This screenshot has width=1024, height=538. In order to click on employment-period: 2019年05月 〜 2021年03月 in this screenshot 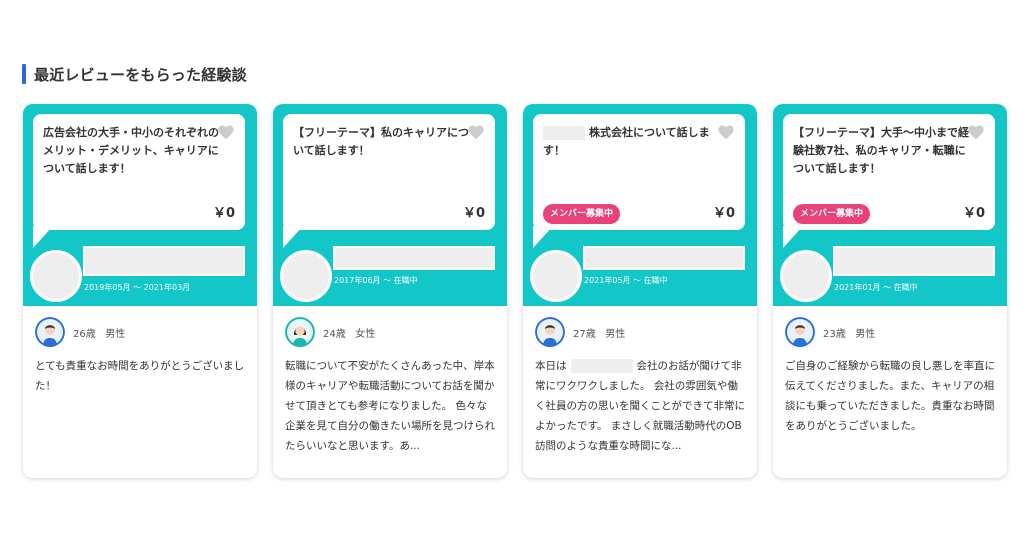, I will do `click(137, 287)`.